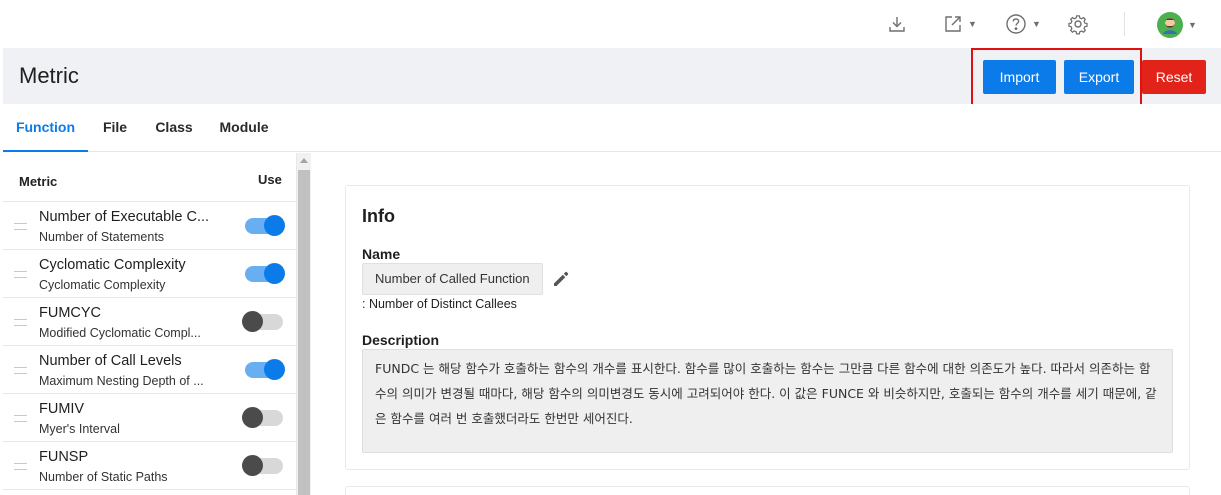  What do you see at coordinates (64, 457) in the screenshot?
I see `metric-name: FUNSP` at bounding box center [64, 457].